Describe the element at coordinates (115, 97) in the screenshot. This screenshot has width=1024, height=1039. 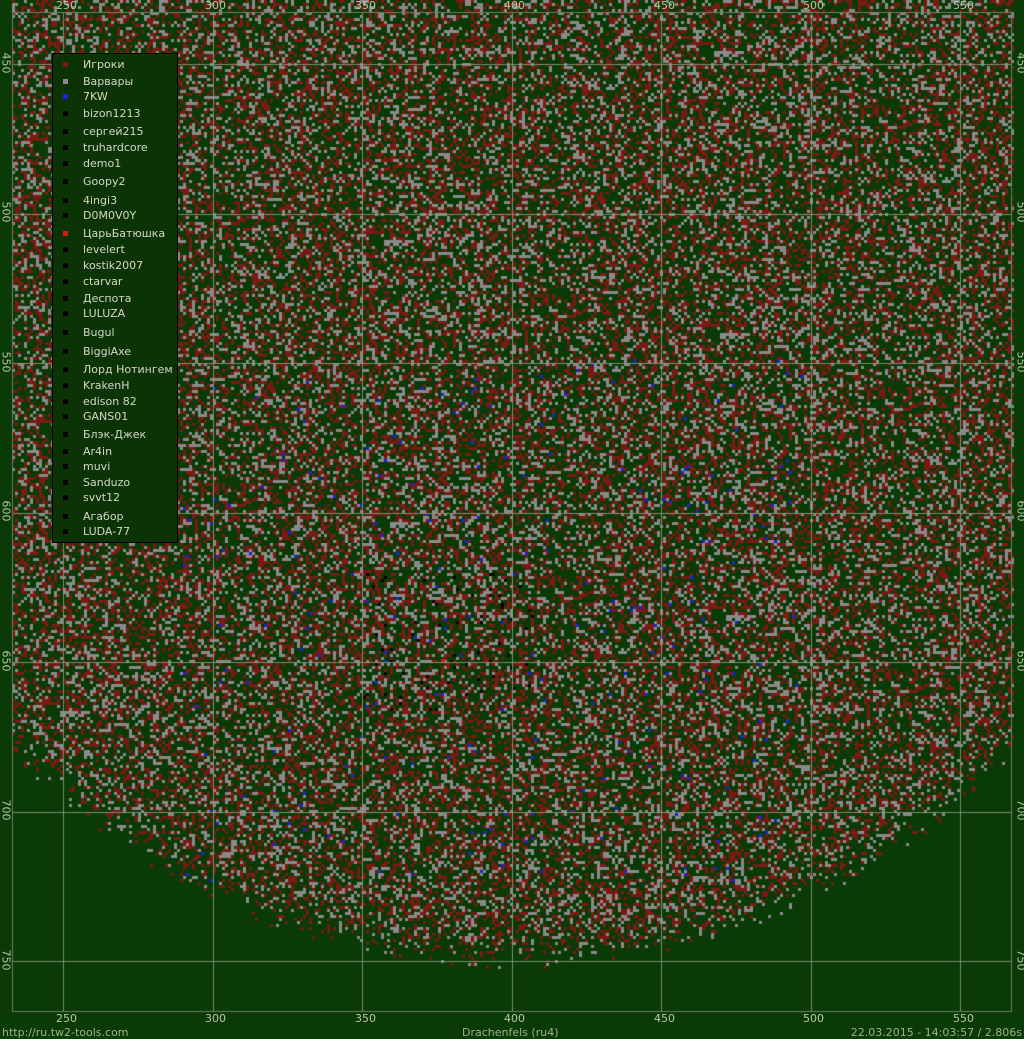
I see `legend-item: 7KW` at that location.